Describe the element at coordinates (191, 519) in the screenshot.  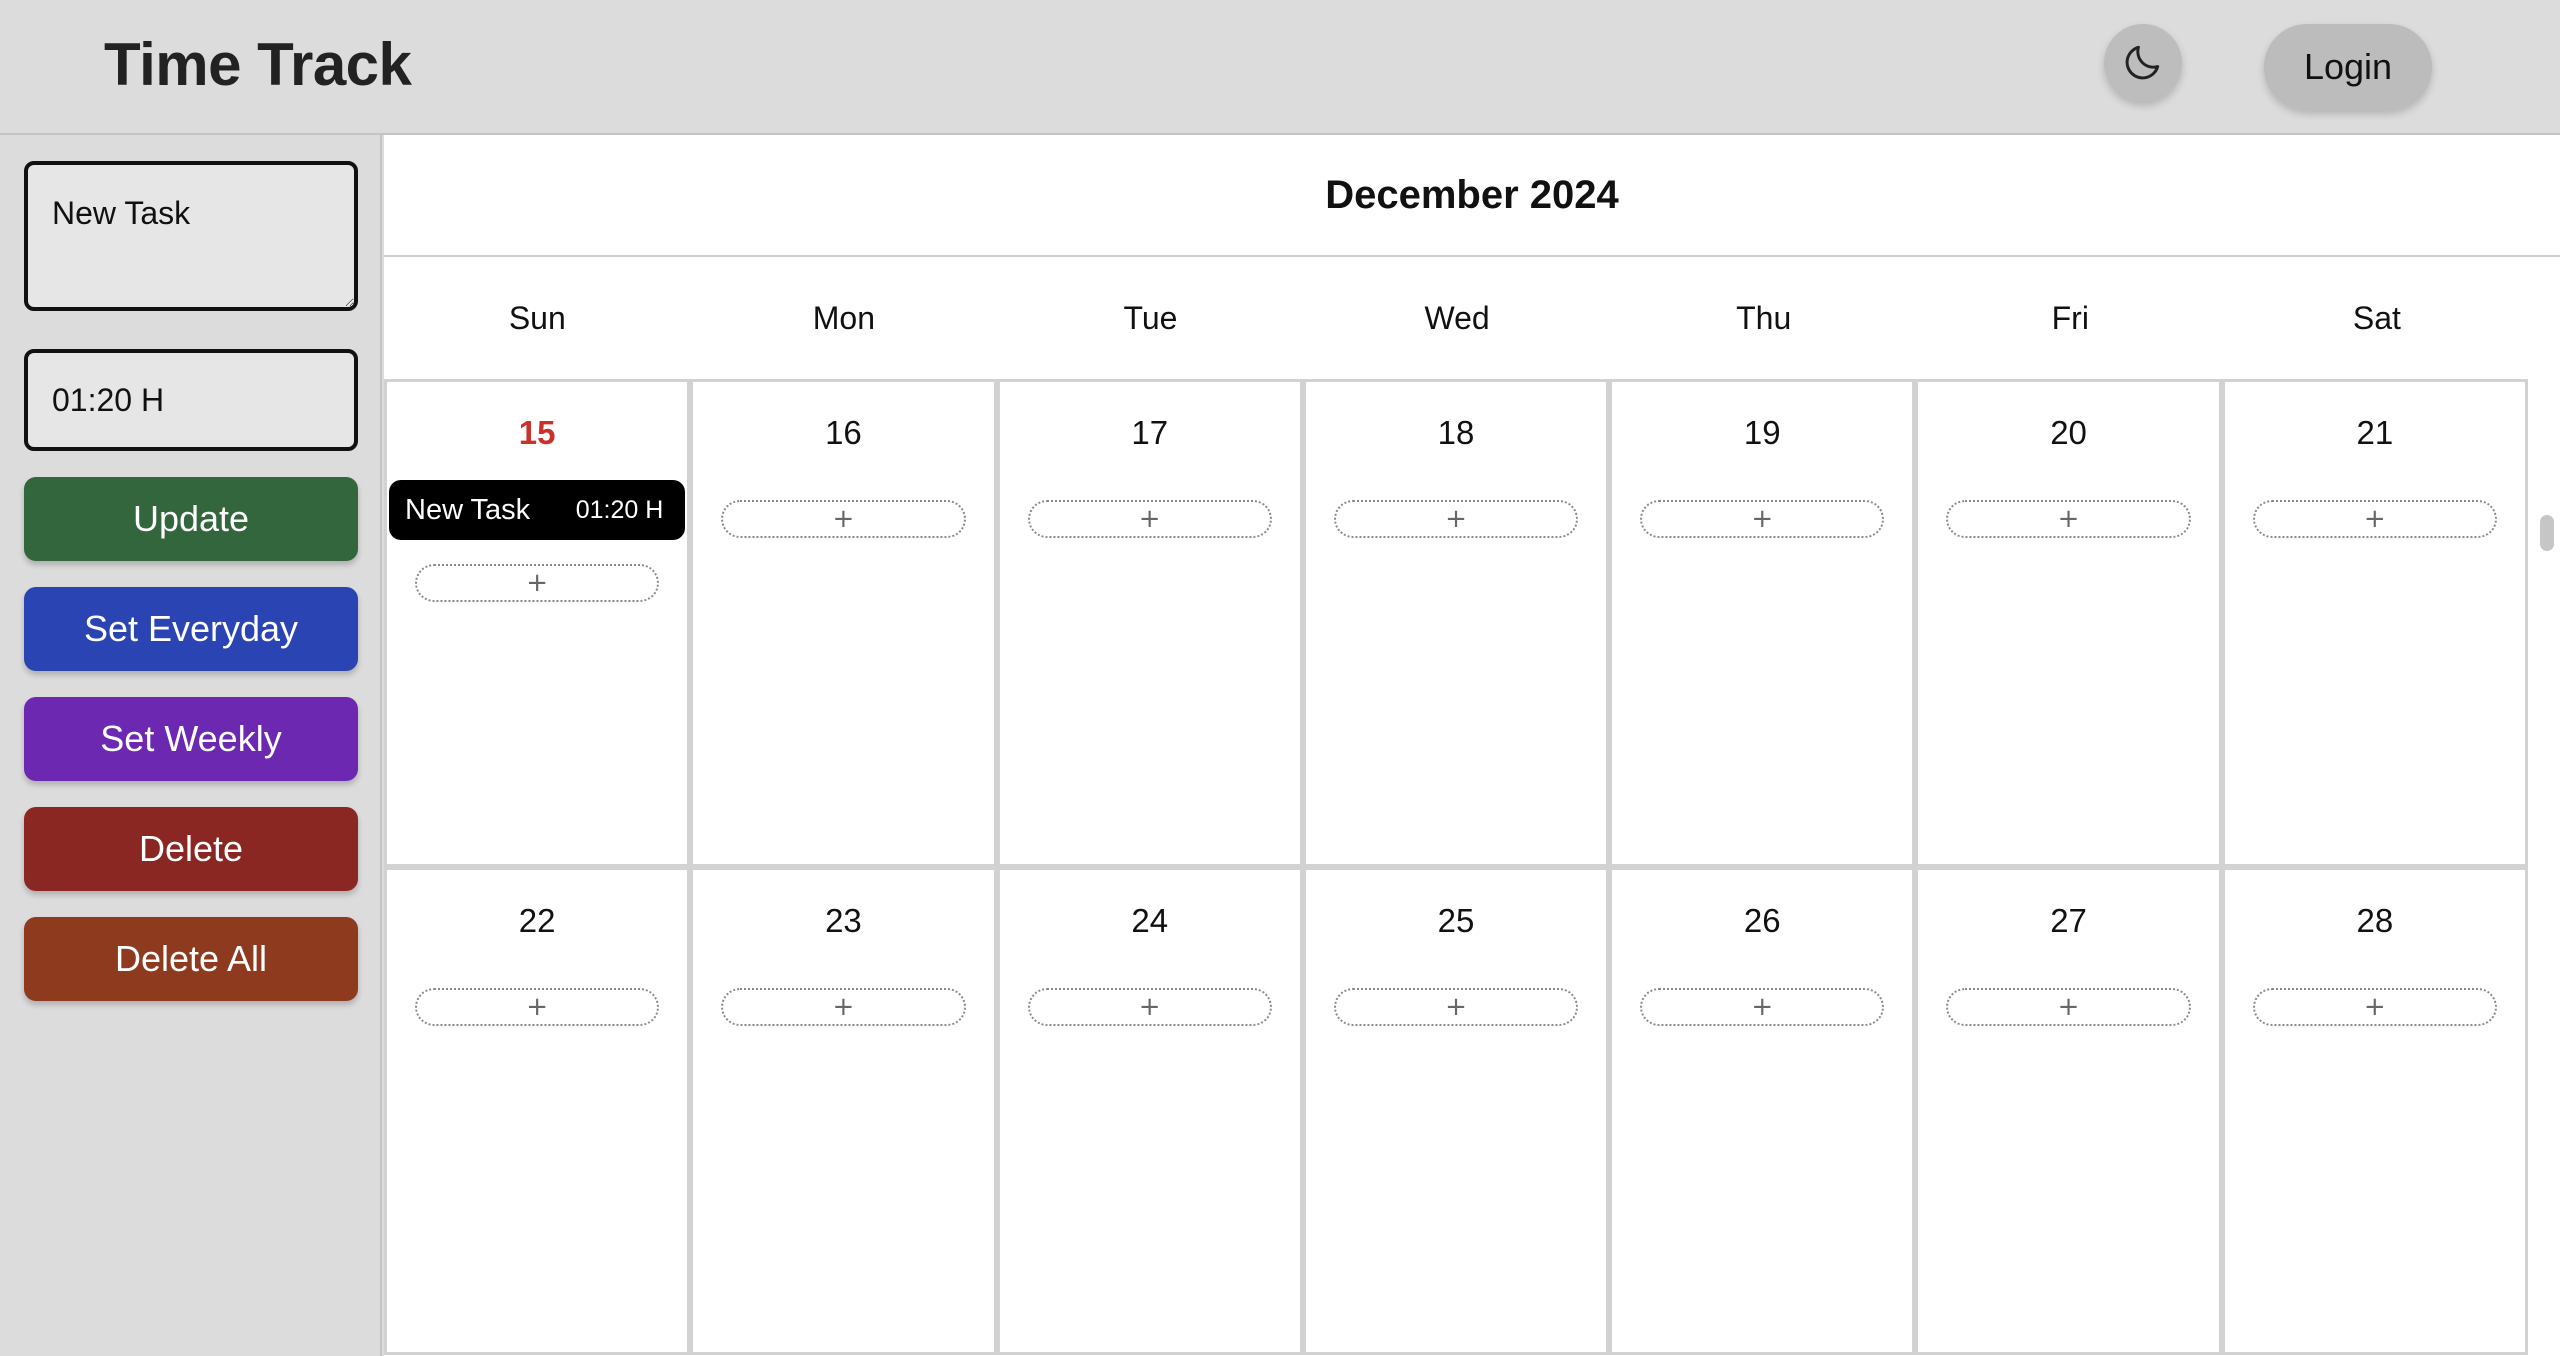
I see `update-button: Update` at that location.